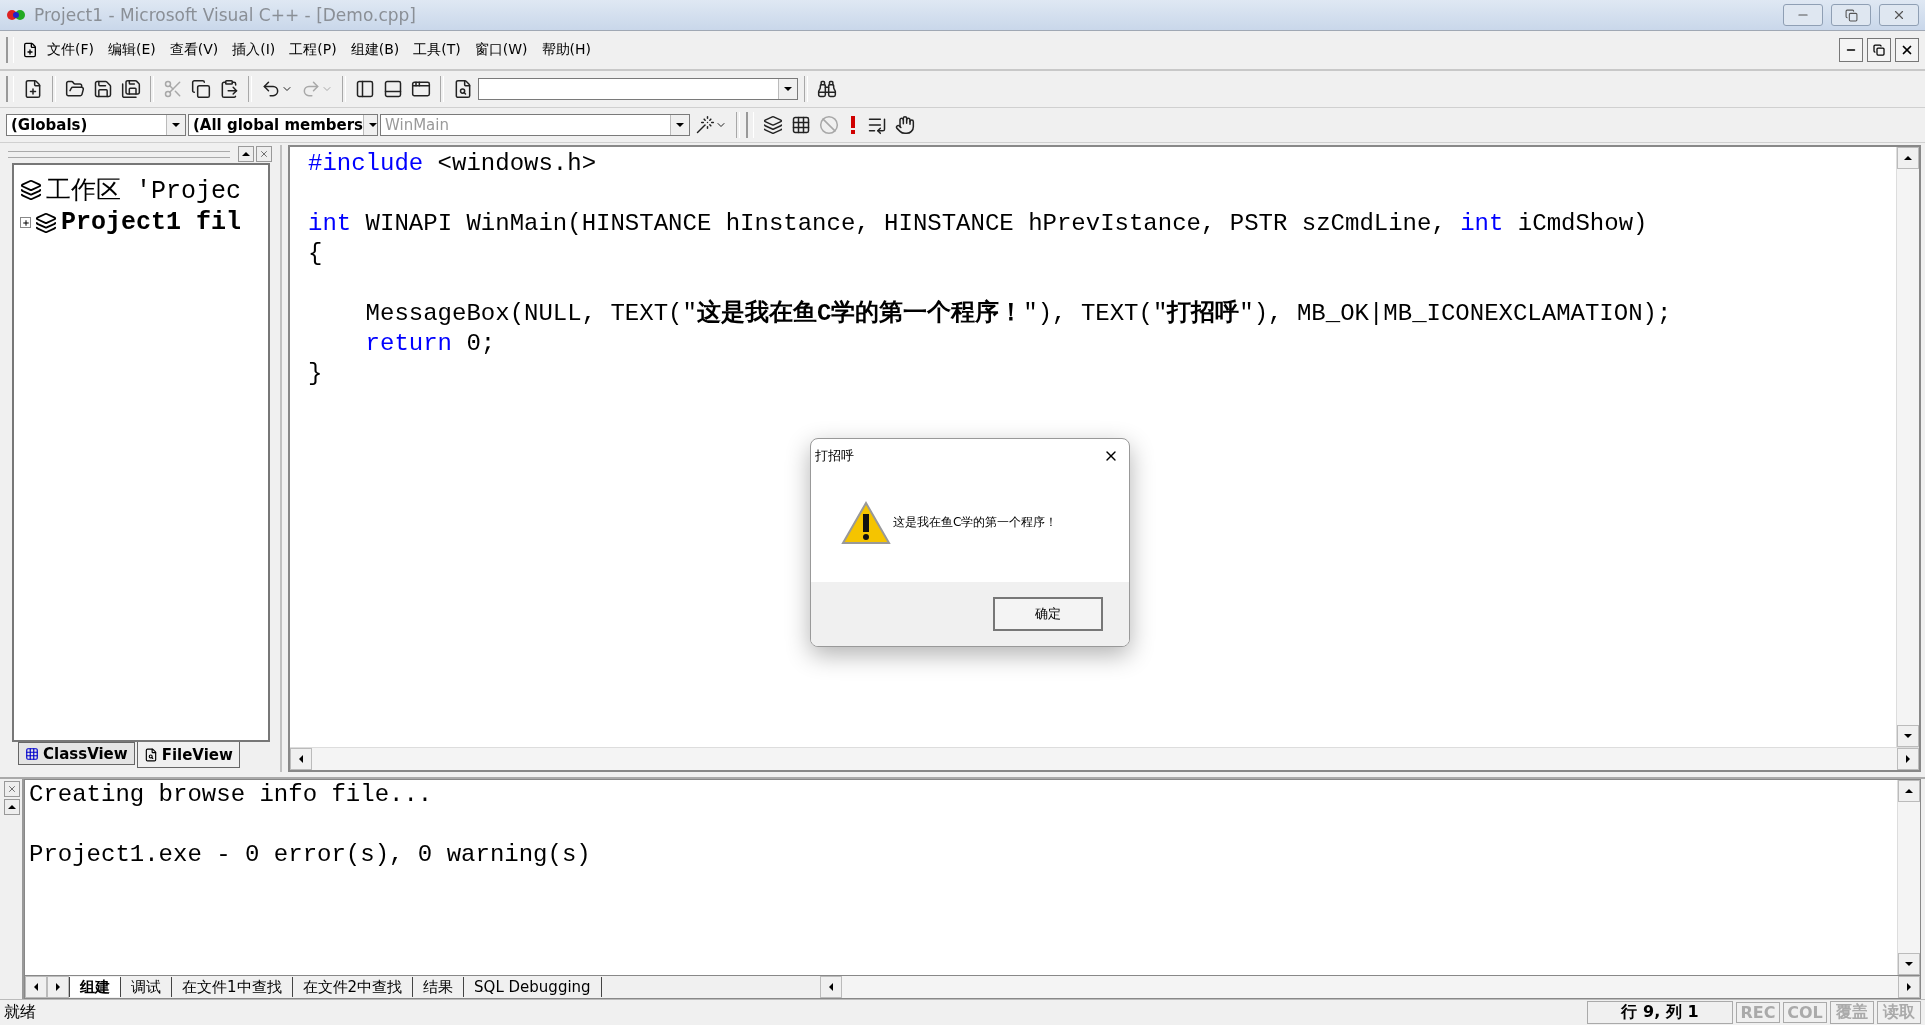  Describe the element at coordinates (70, 50) in the screenshot. I see `menu-item: 文件(F)` at that location.